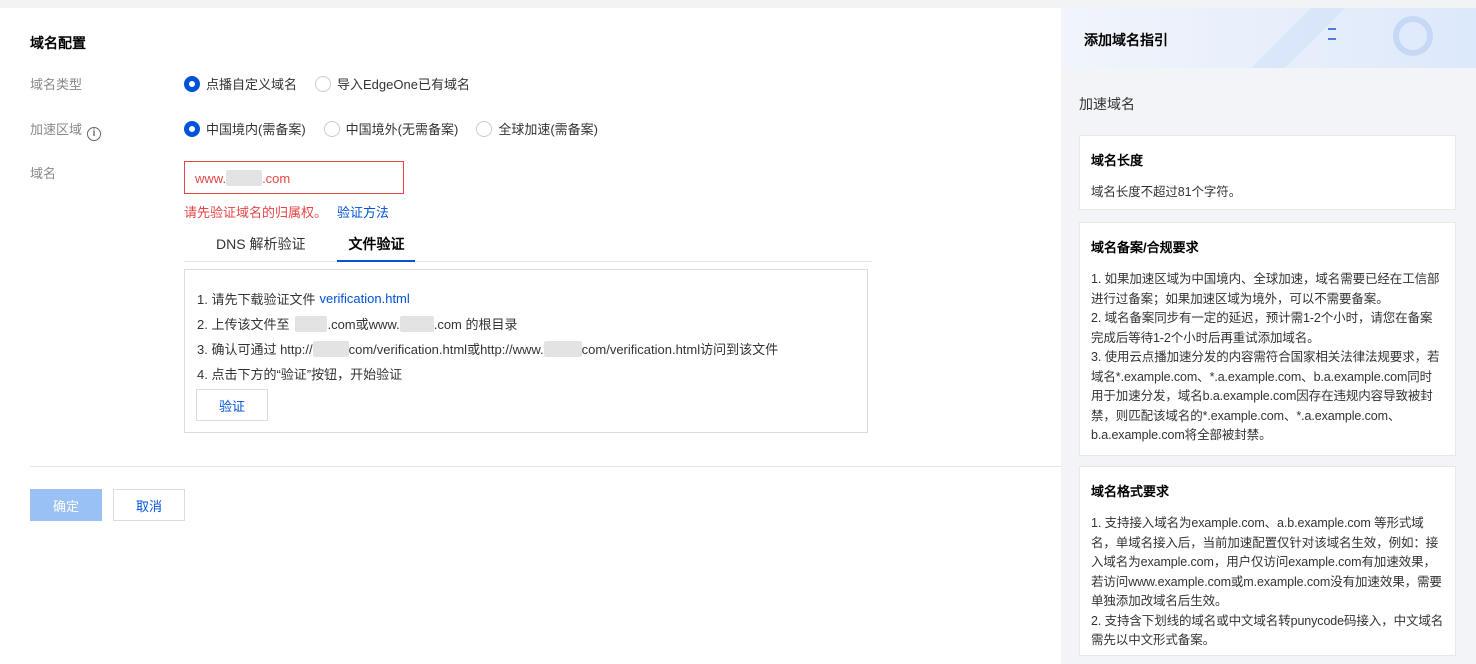 Image resolution: width=1476 pixels, height=664 pixels. Describe the element at coordinates (56, 84) in the screenshot. I see `domain-type-label: 域名类型` at that location.